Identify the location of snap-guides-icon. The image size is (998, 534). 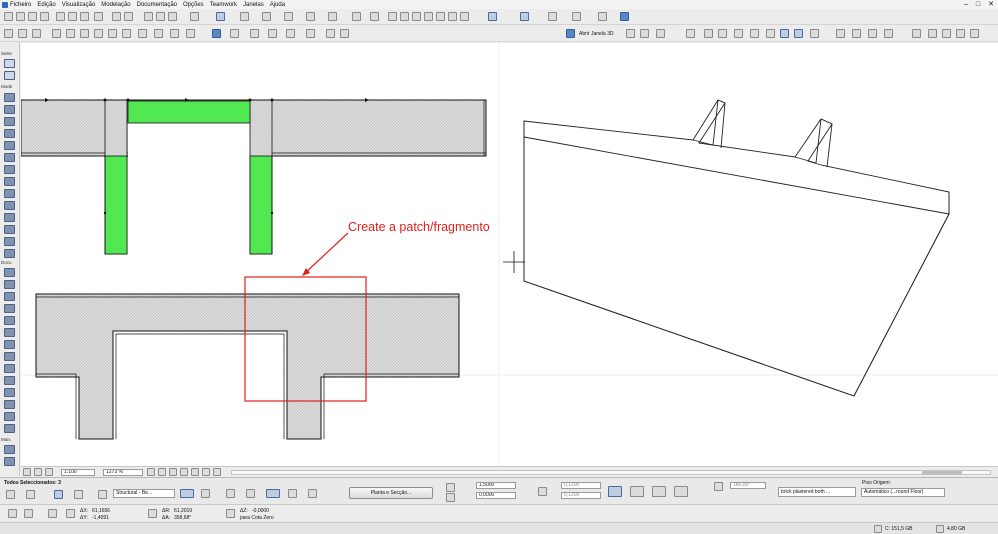
(272, 33).